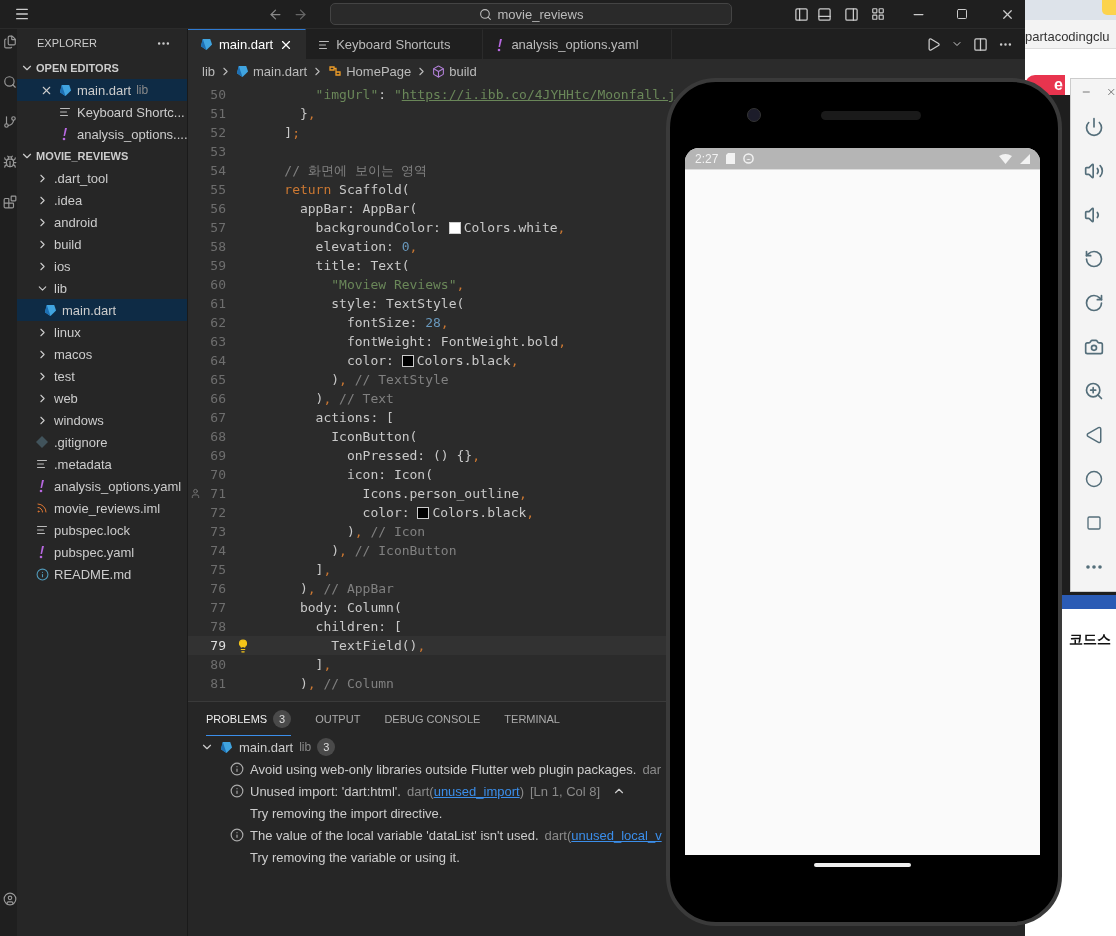 The height and width of the screenshot is (936, 1116). I want to click on breadcrumb: lib, so click(208, 71).